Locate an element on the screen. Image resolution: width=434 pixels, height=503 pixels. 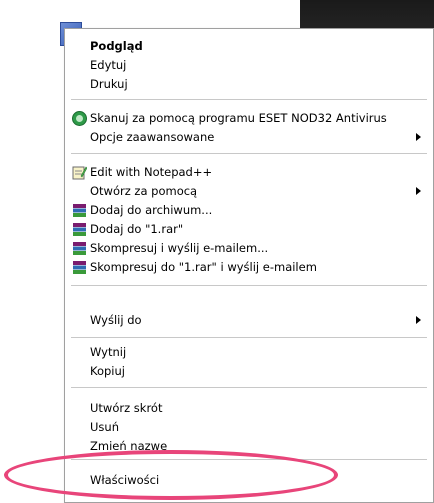
menu-item-create-shortcut: Utwórz skrót is located at coordinates (249, 408).